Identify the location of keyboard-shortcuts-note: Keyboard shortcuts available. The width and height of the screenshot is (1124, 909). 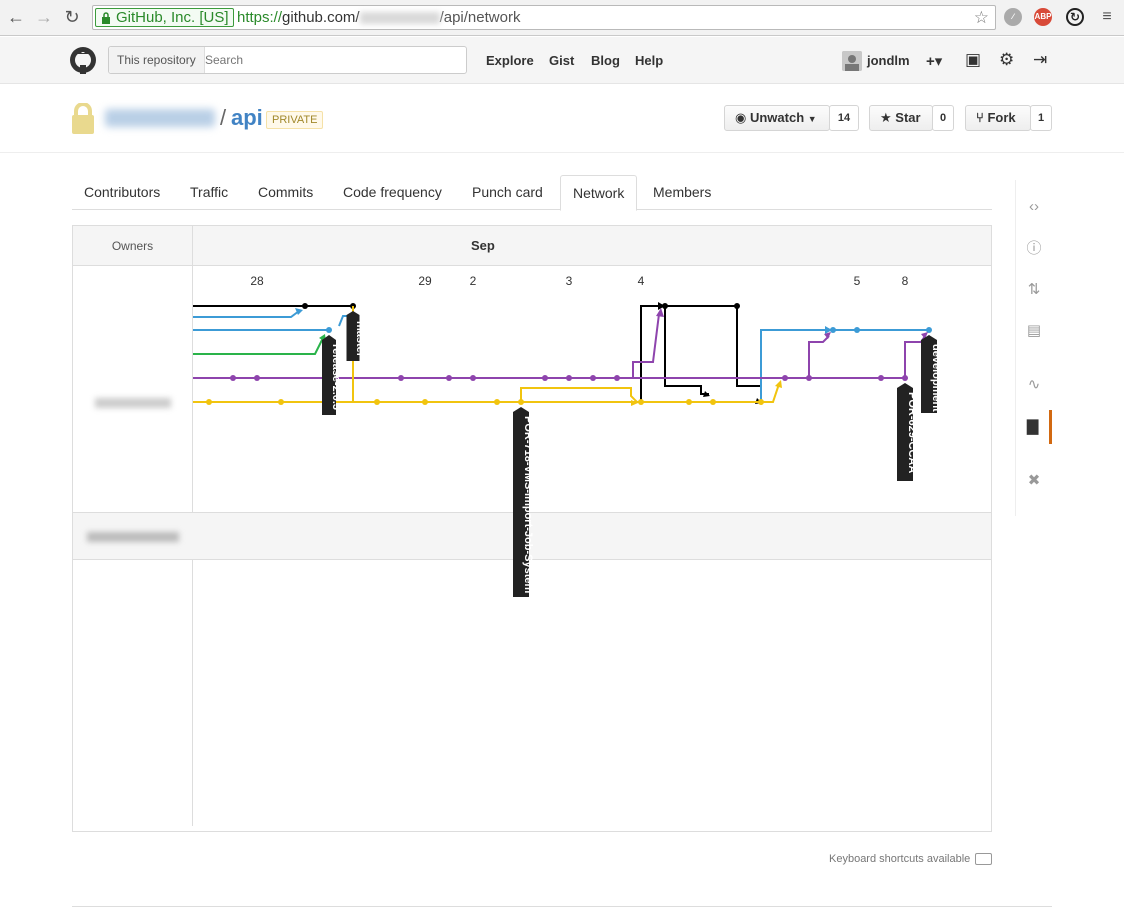
(899, 859).